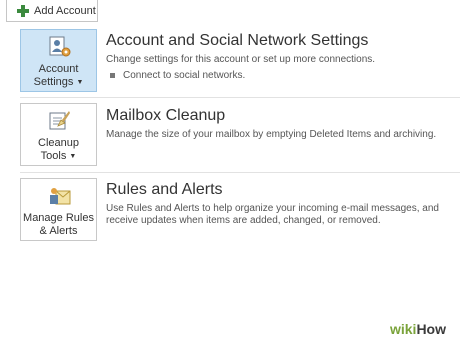  I want to click on account-settings-label-2: Settings, so click(53, 82).